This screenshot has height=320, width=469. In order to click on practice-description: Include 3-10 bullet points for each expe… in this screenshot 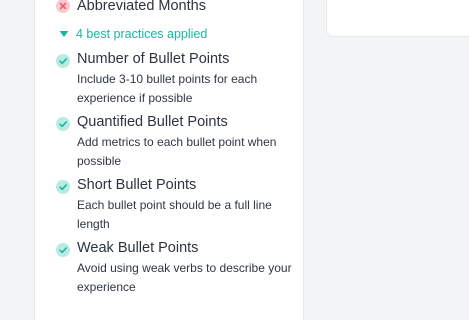, I will do `click(167, 88)`.